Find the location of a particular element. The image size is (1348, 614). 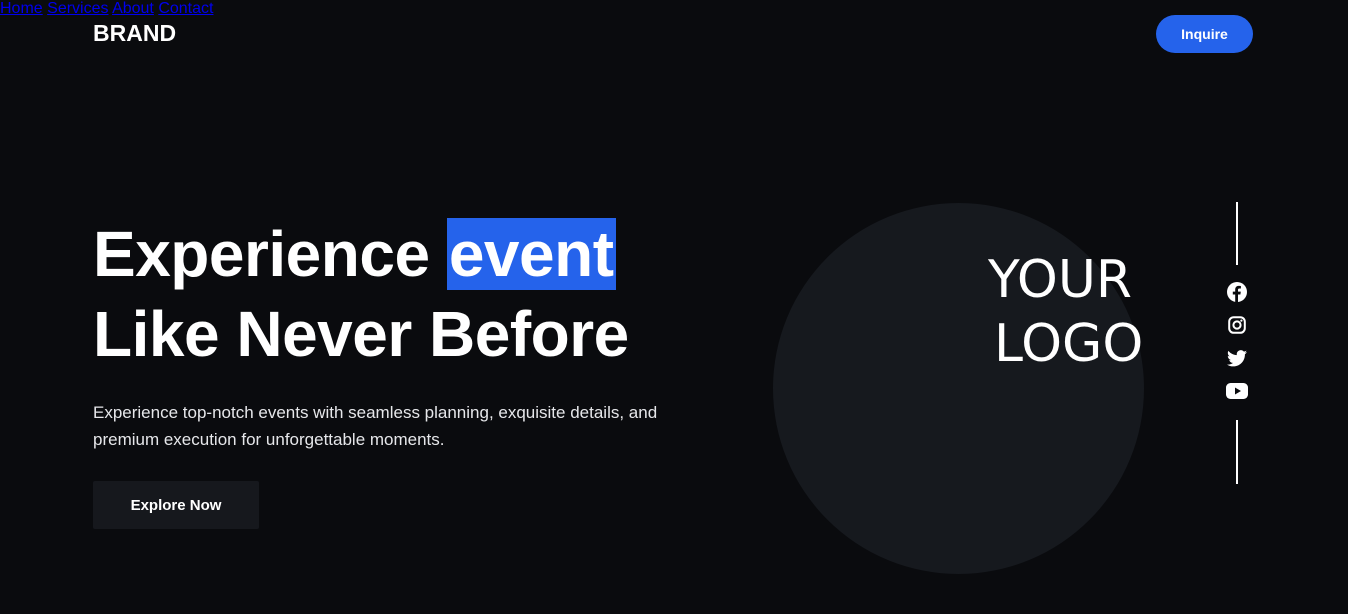

twitter-icon is located at coordinates (1237, 358).